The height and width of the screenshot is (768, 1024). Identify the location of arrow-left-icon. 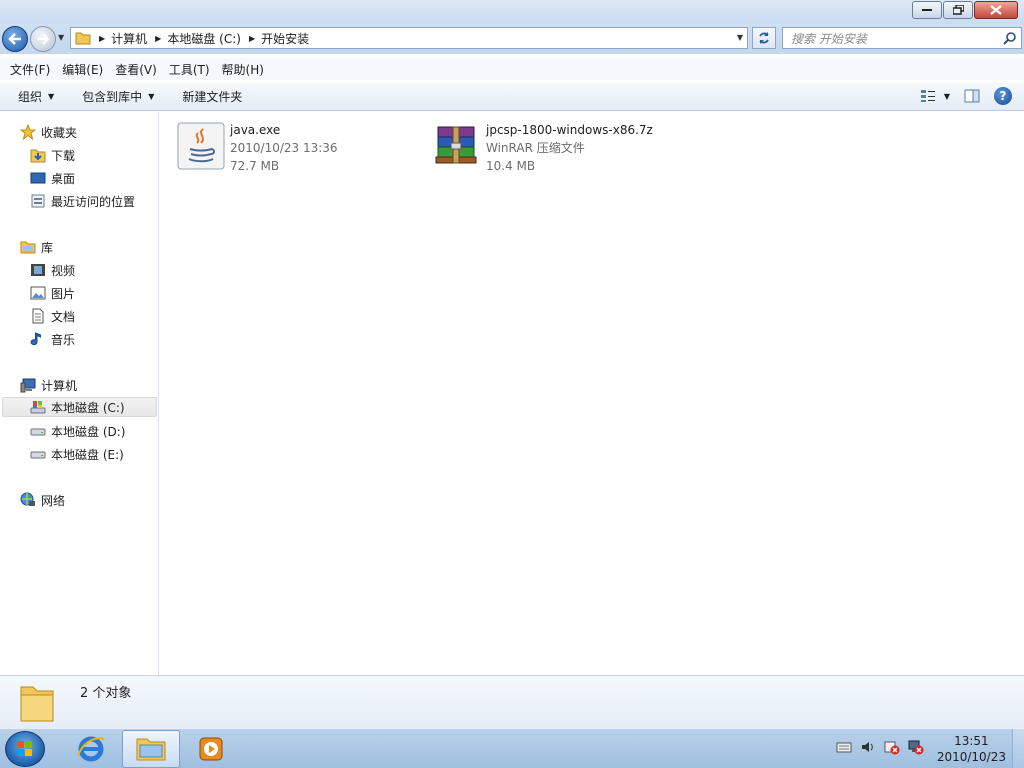
(14, 39).